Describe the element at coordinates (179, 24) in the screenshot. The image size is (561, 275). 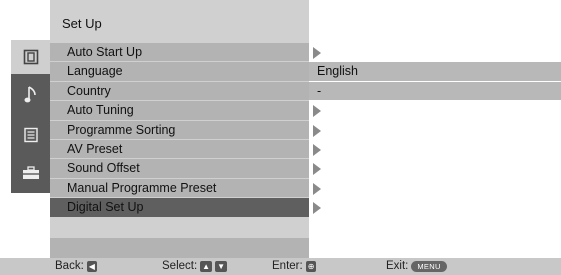
I see `menu-title: Set Up` at that location.